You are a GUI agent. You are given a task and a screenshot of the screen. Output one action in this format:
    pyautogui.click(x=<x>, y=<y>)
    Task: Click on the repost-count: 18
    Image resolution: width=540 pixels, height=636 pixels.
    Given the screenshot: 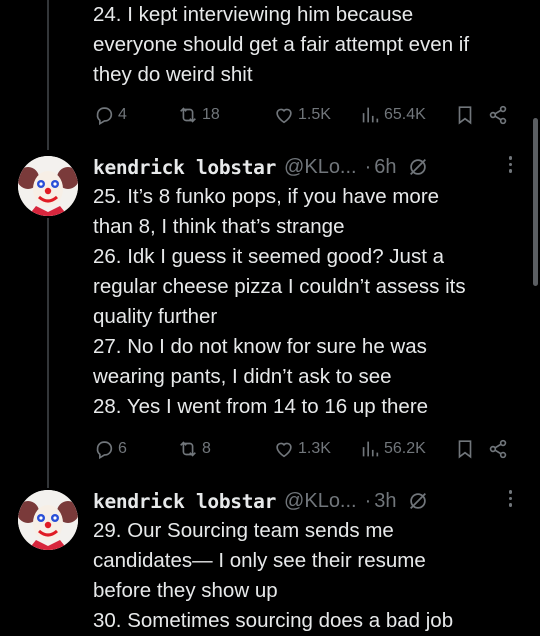 What is the action you would take?
    pyautogui.click(x=211, y=114)
    